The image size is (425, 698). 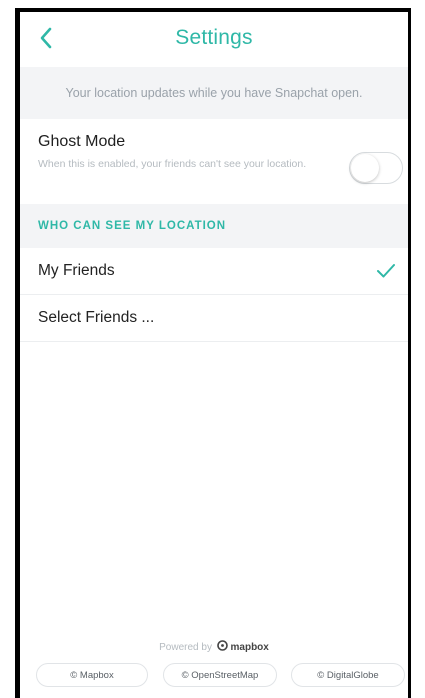 What do you see at coordinates (386, 271) in the screenshot?
I see `checkmark-icon` at bounding box center [386, 271].